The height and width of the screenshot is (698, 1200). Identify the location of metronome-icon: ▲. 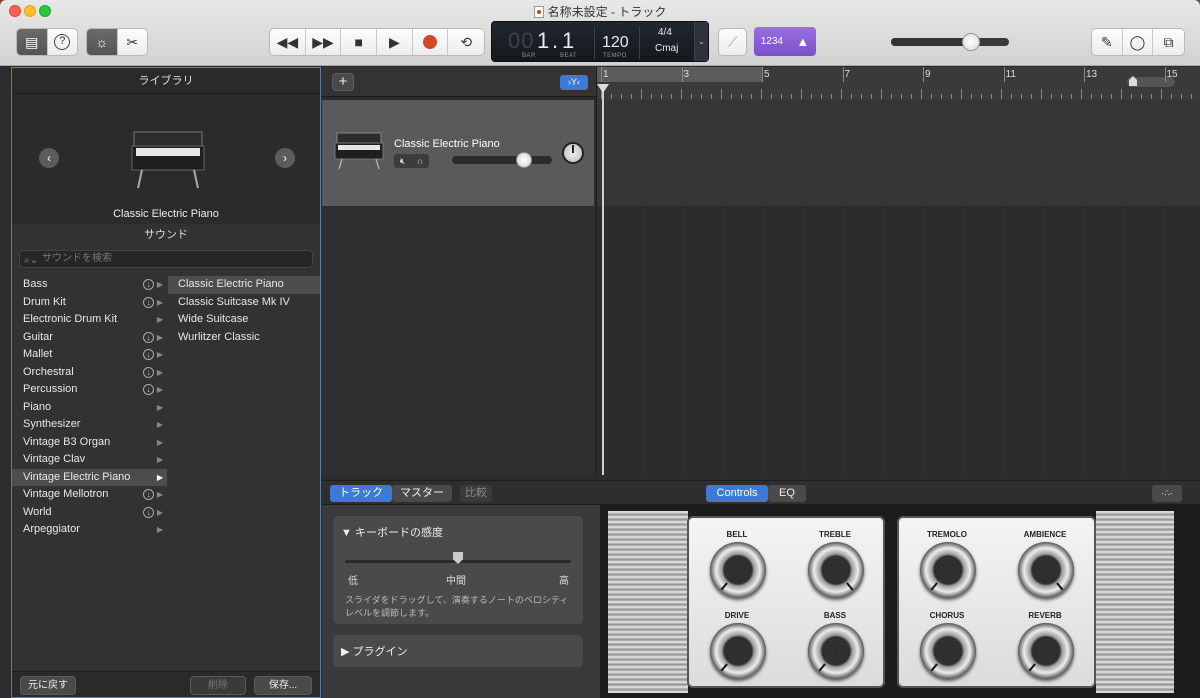
(802, 41).